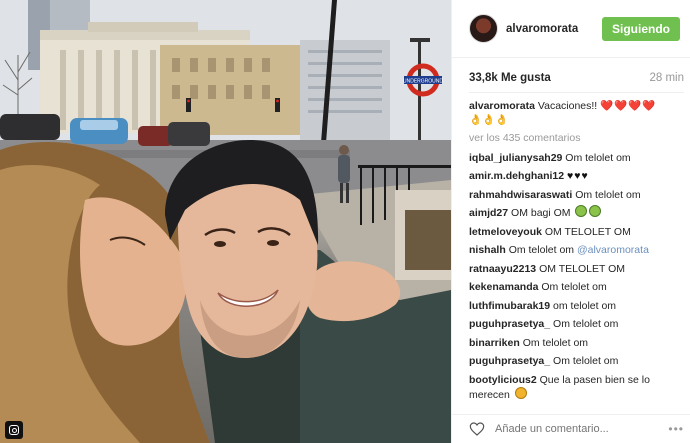  What do you see at coordinates (613, 250) in the screenshot?
I see `comment-mention-link: @alvaromorata` at bounding box center [613, 250].